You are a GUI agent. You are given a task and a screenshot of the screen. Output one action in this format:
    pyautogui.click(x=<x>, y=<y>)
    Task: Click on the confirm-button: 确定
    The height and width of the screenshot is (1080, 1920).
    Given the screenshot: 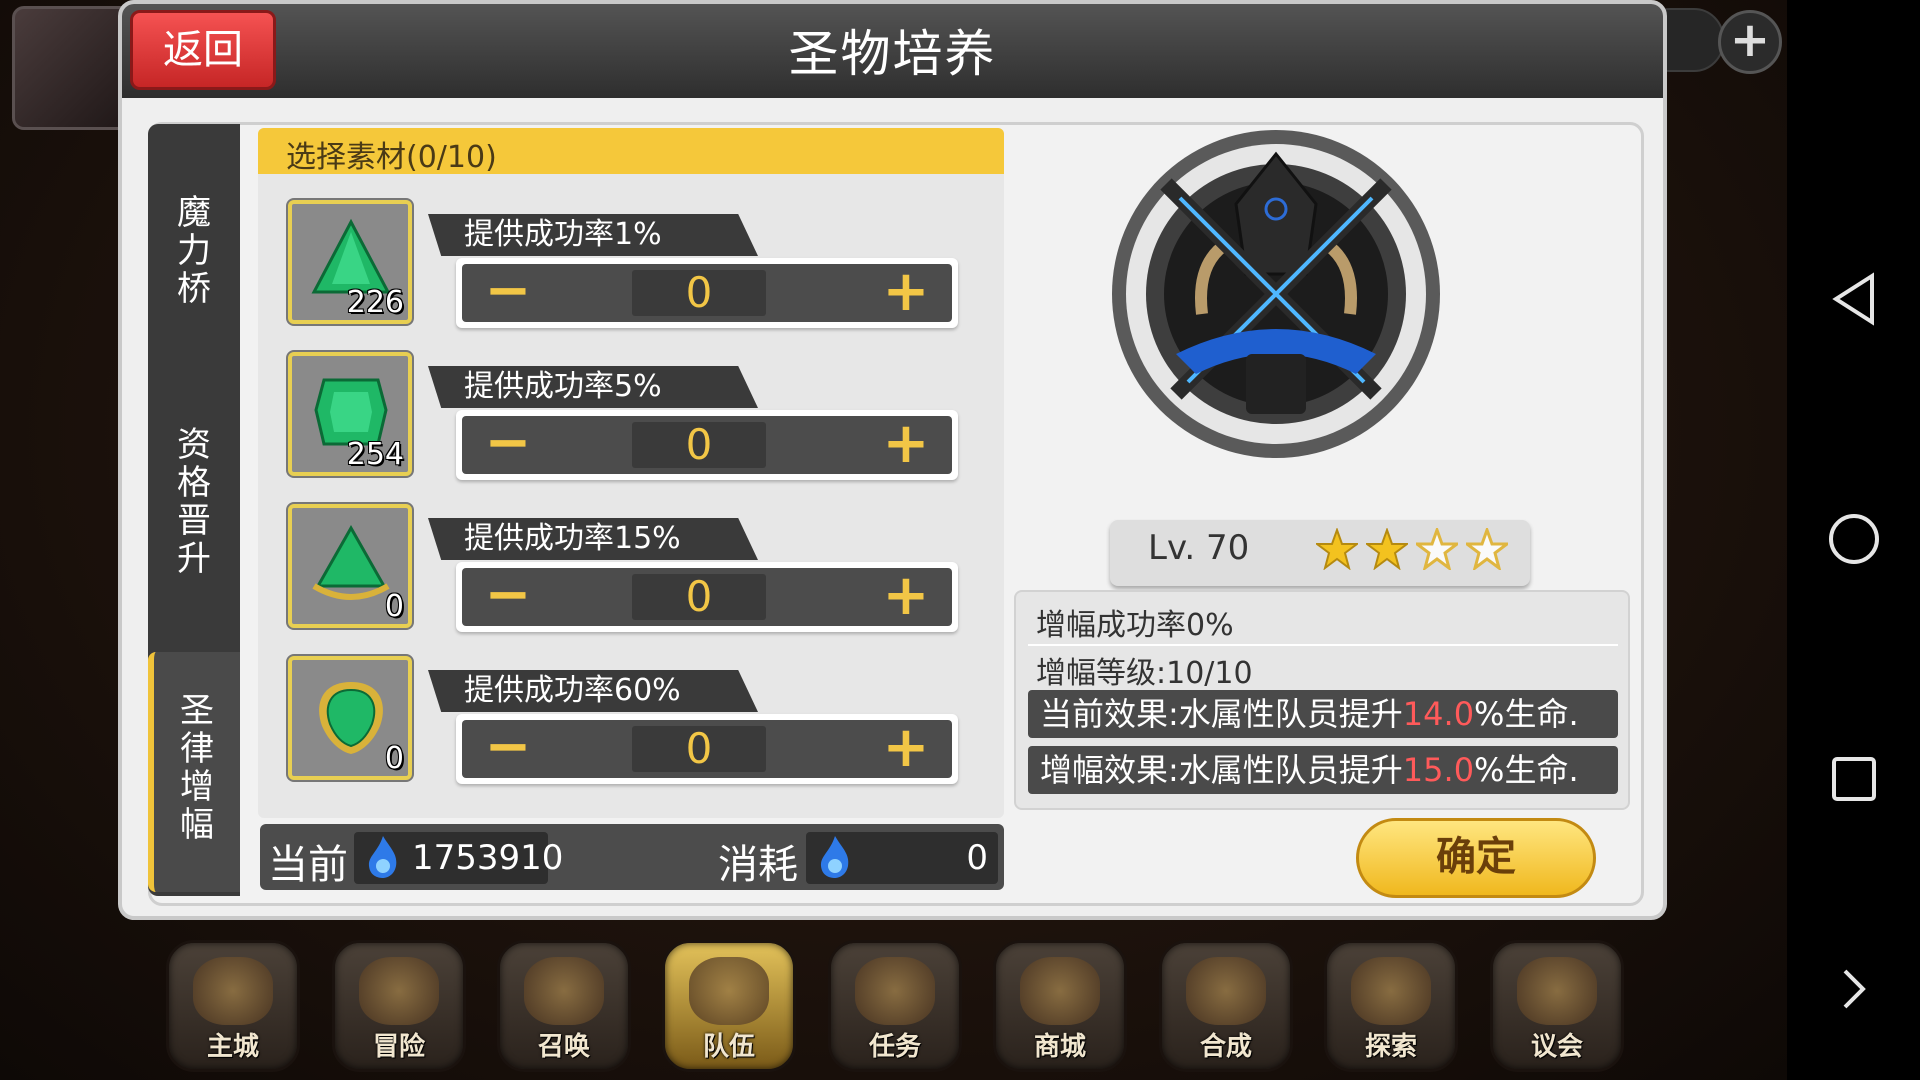 What is the action you would take?
    pyautogui.click(x=1476, y=858)
    